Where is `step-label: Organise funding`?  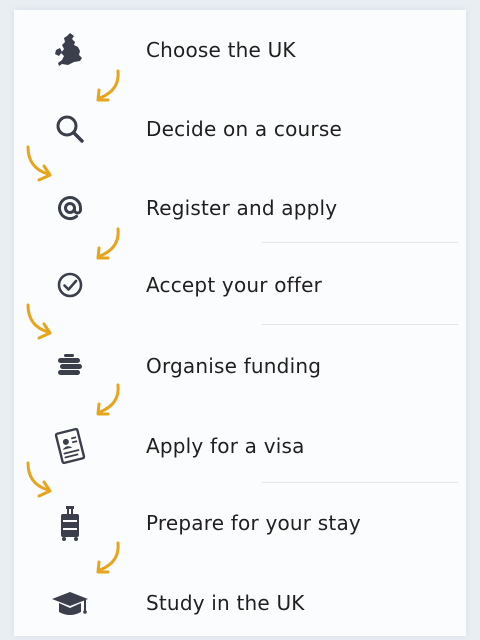
step-label: Organise funding is located at coordinates (234, 366).